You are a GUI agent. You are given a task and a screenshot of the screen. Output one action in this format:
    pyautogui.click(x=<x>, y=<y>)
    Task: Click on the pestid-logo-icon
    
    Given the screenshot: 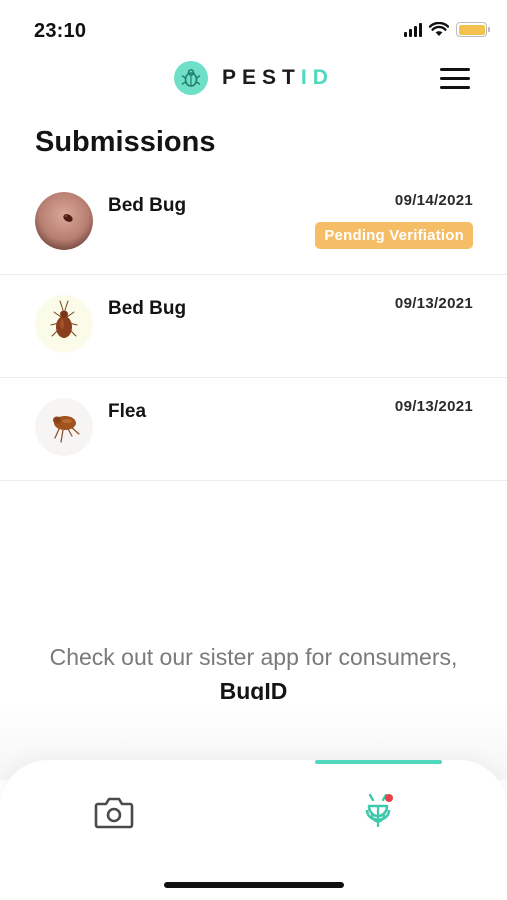 What is the action you would take?
    pyautogui.click(x=191, y=78)
    